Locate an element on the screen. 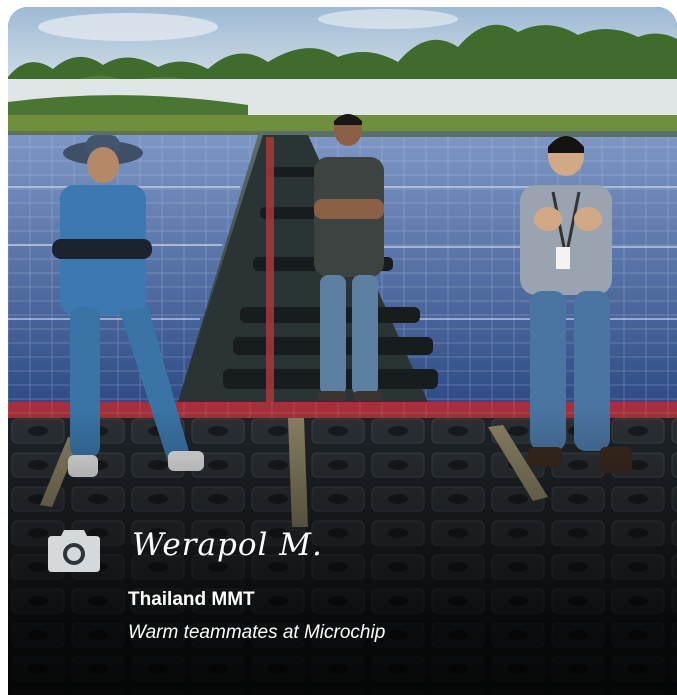 The width and height of the screenshot is (677, 695). photo-caption: Warm teammates at Microchip is located at coordinates (257, 632).